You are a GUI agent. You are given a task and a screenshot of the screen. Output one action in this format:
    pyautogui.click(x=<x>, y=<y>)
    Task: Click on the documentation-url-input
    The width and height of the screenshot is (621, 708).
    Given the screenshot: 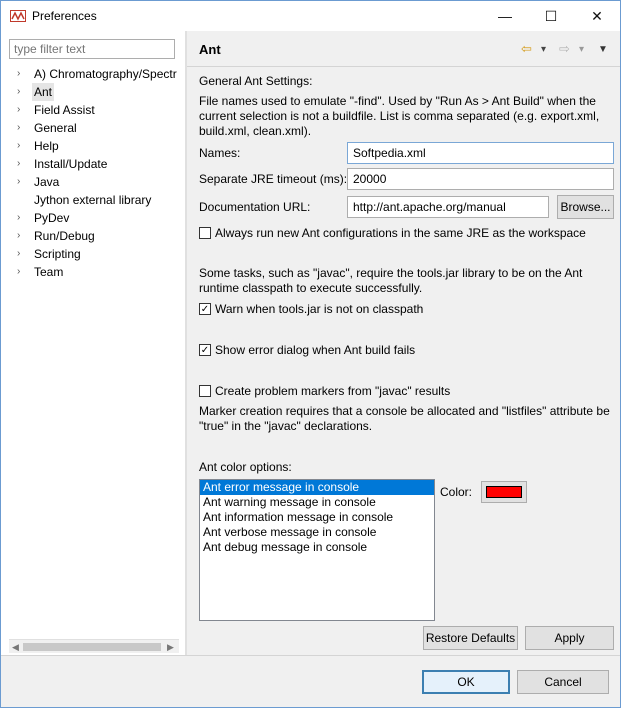 What is the action you would take?
    pyautogui.click(x=448, y=207)
    